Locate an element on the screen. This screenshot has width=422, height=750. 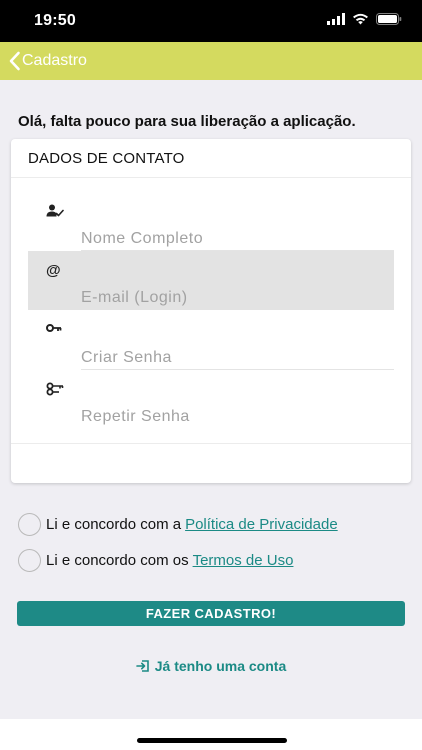
create-password-field is located at coordinates (211, 340).